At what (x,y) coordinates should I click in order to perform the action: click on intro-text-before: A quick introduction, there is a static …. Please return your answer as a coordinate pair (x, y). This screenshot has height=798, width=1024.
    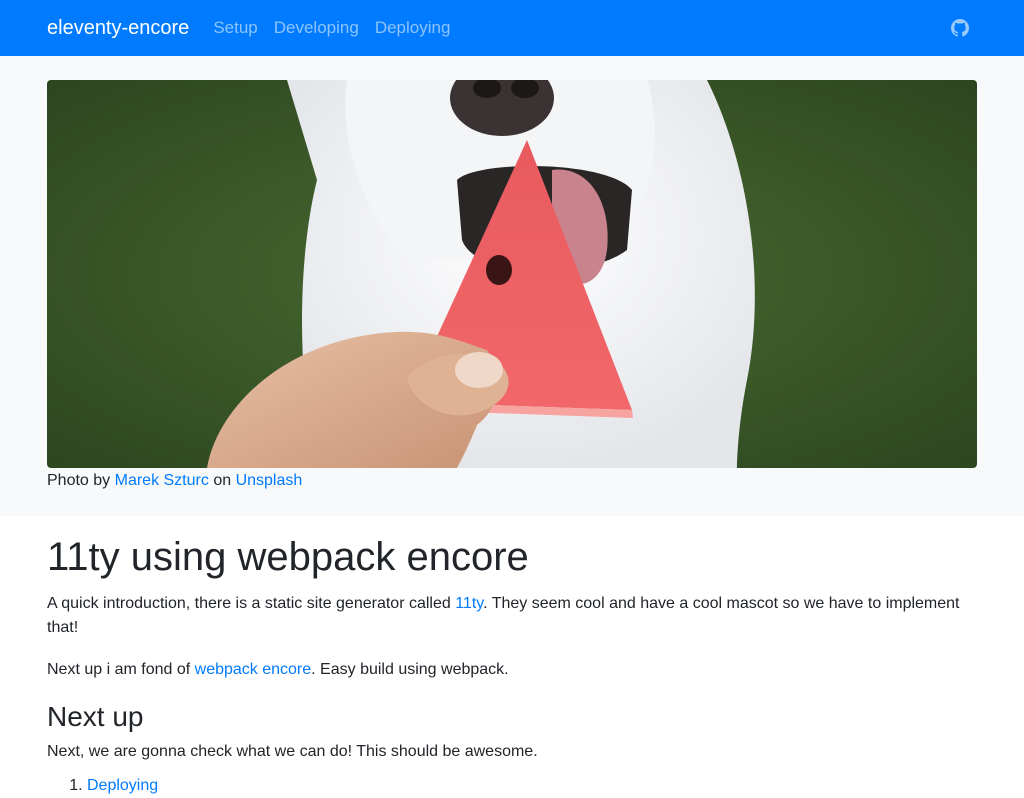
    Looking at the image, I should click on (251, 603).